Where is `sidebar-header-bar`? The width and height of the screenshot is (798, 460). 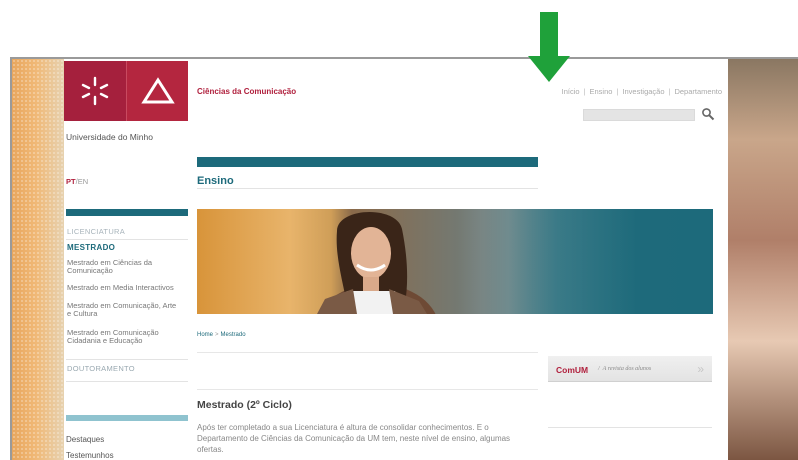 sidebar-header-bar is located at coordinates (127, 212).